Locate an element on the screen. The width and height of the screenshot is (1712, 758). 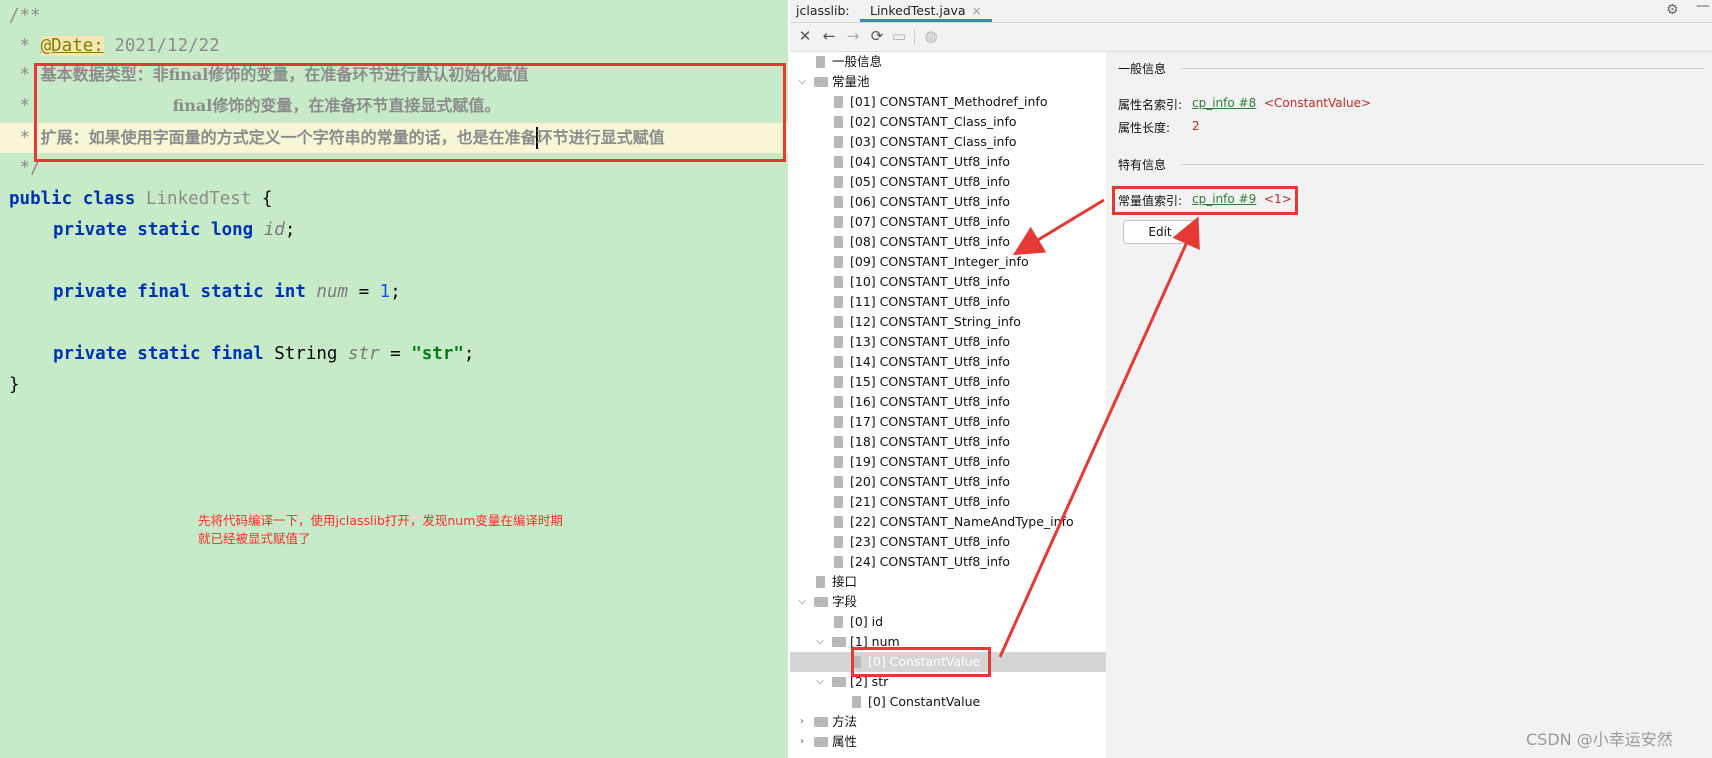
tree-node-cp-entry: [07] CONSTANT_Utf8_info is located at coordinates (948, 222).